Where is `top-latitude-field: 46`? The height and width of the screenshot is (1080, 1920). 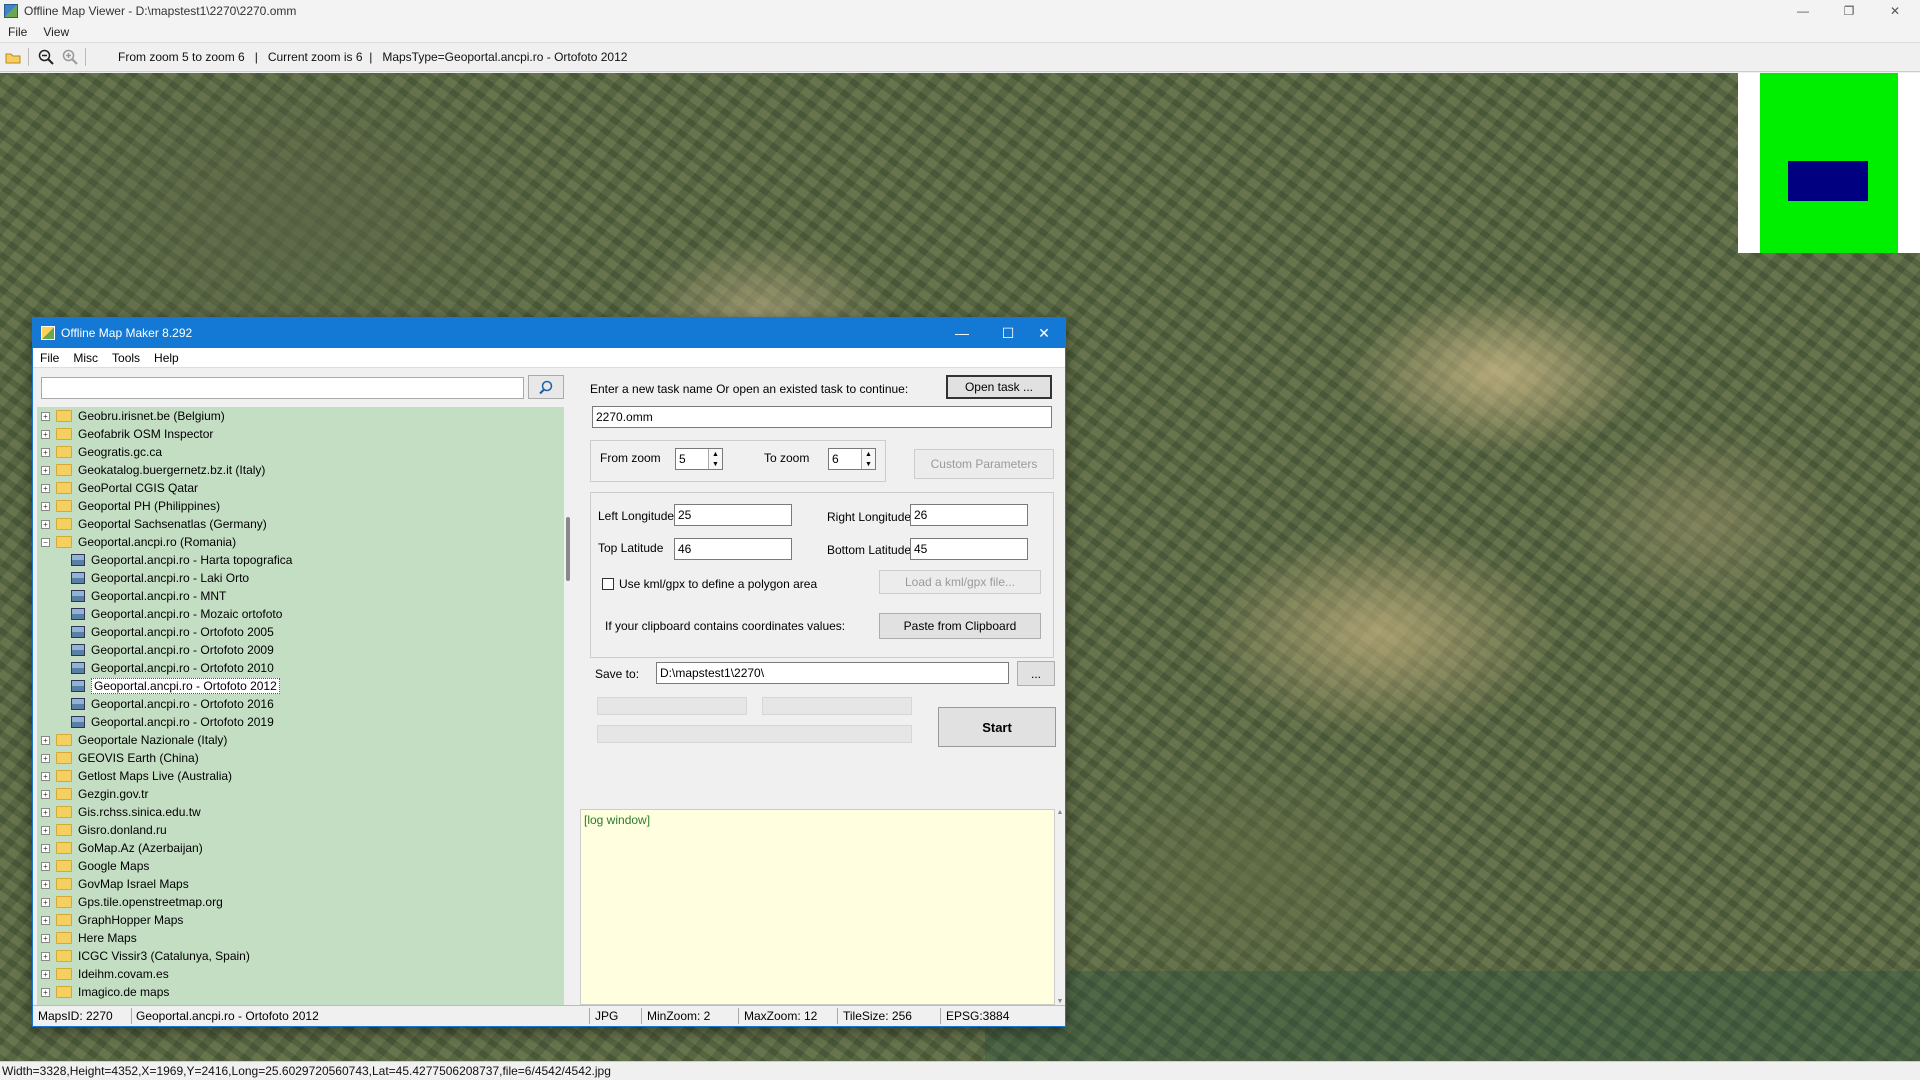 top-latitude-field: 46 is located at coordinates (733, 549).